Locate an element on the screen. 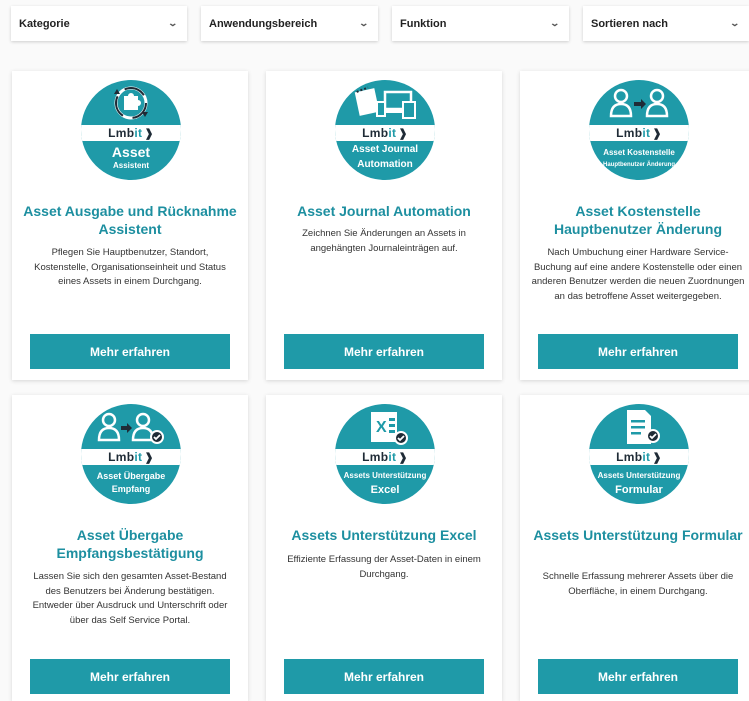 Image resolution: width=749 pixels, height=701 pixels. filter-anwendungsbereich: Anwendungsbereich ⌄ is located at coordinates (289, 23).